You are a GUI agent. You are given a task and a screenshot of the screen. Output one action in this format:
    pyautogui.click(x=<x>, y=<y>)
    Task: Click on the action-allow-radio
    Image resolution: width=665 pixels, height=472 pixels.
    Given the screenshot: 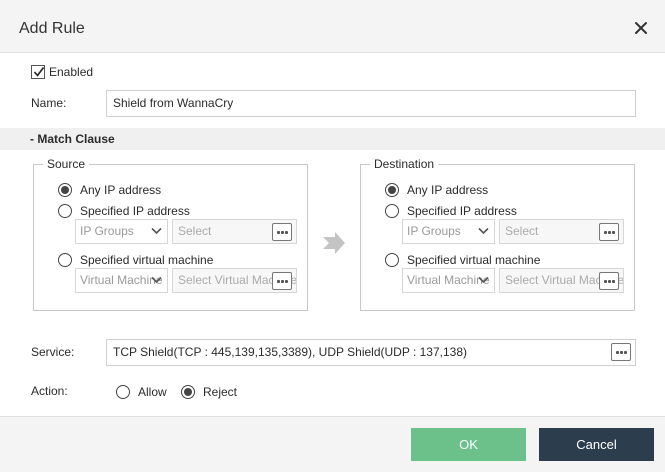 What is the action you would take?
    pyautogui.click(x=123, y=392)
    